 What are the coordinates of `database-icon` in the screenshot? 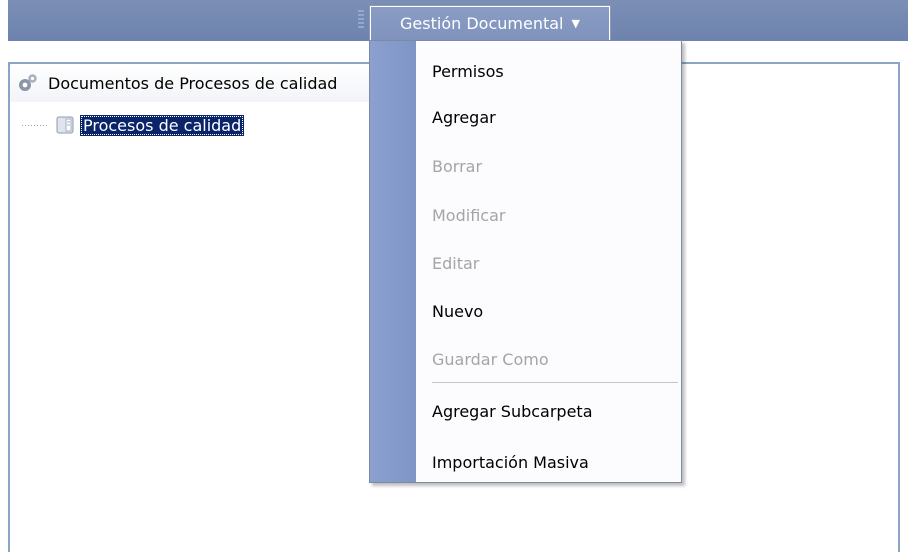 It's located at (65, 125).